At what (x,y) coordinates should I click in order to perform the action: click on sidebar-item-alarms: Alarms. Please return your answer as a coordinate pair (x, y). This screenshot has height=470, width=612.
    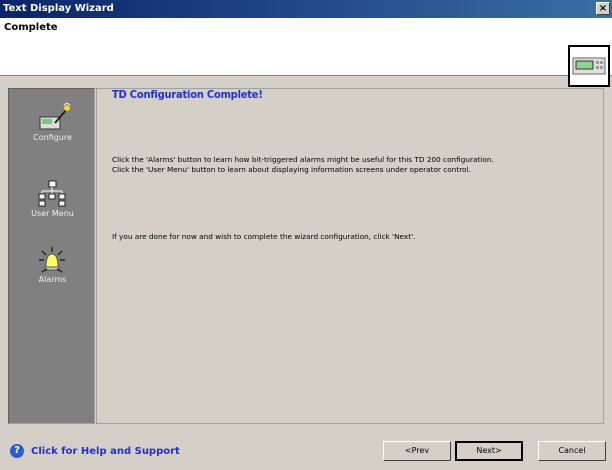
    Looking at the image, I should click on (52, 264).